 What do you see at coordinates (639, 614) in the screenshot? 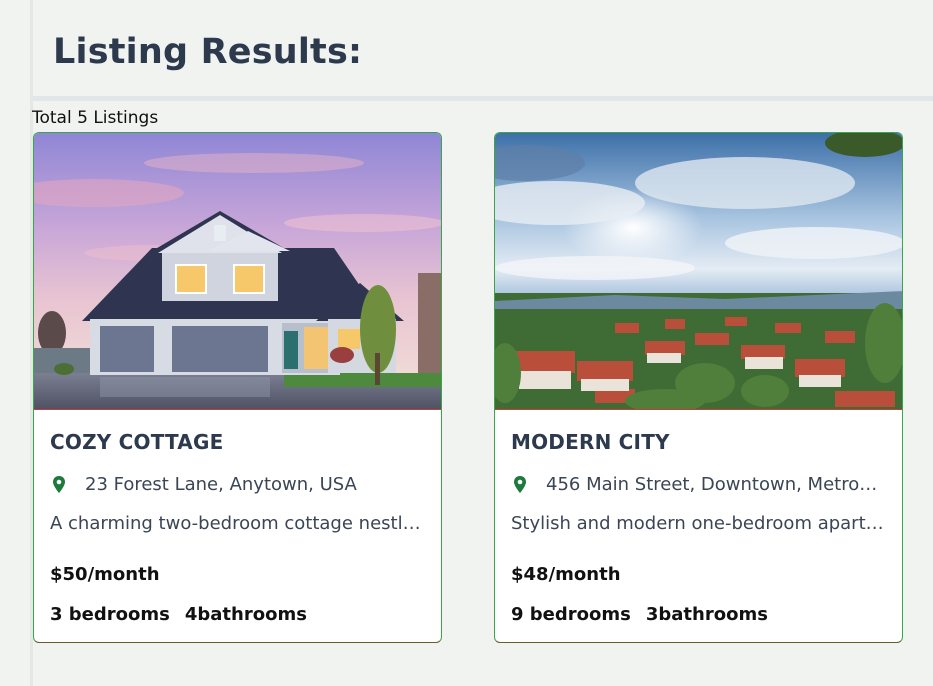
I see `listing-rooms: 9 bedrooms 3bathrooms` at bounding box center [639, 614].